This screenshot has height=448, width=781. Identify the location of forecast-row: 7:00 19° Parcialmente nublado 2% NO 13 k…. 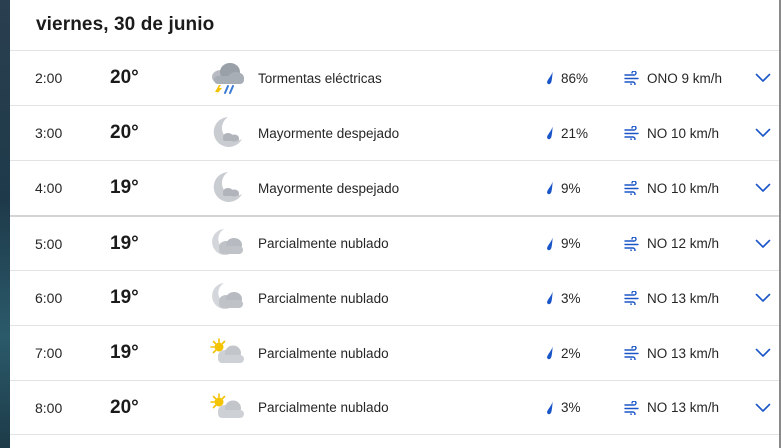
(394, 352).